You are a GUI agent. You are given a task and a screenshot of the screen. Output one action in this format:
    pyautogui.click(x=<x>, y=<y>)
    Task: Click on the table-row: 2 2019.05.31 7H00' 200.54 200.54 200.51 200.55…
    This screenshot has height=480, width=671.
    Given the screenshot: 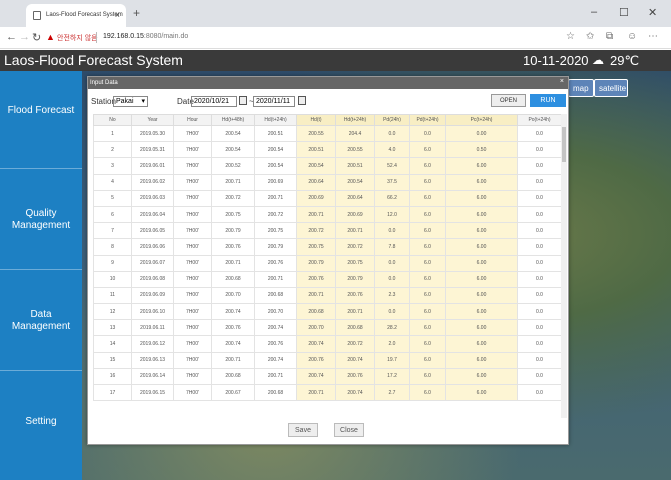 What is the action you would take?
    pyautogui.click(x=327, y=150)
    